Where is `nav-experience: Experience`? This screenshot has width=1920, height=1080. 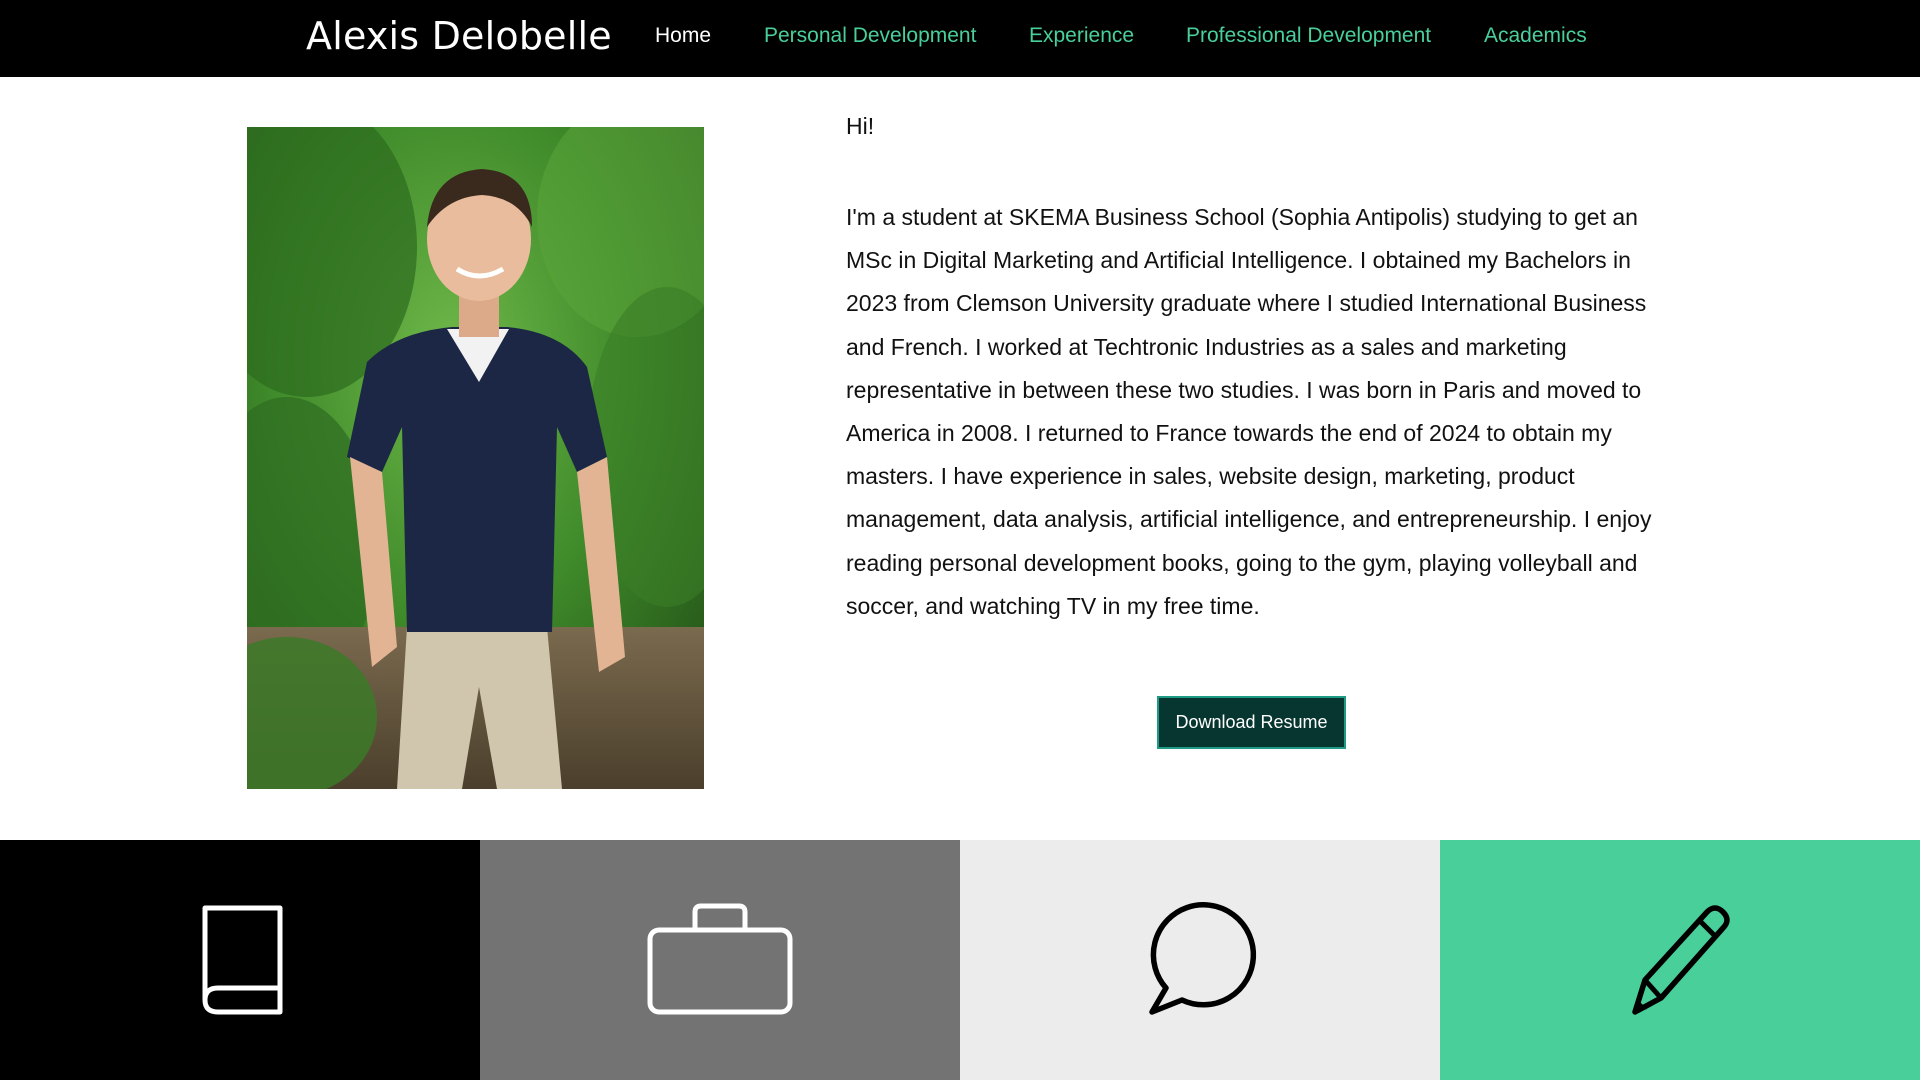 nav-experience: Experience is located at coordinates (1081, 36).